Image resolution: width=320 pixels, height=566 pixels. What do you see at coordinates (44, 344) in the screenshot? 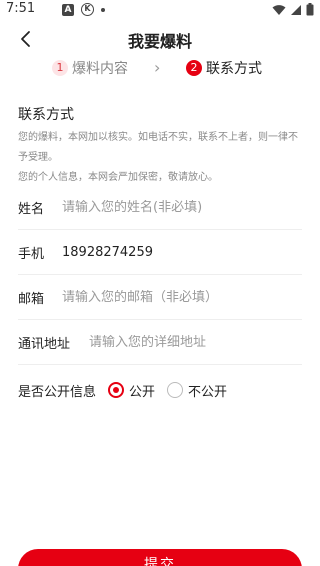
I see `address-label: 通讯地址` at bounding box center [44, 344].